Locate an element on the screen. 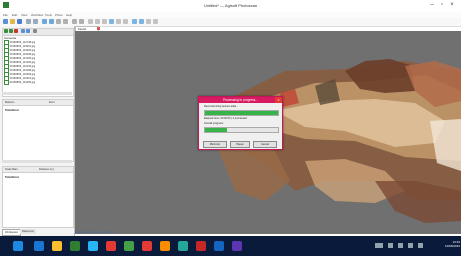 The image size is (461, 256). tab-reference: Reference is located at coordinates (28, 231).